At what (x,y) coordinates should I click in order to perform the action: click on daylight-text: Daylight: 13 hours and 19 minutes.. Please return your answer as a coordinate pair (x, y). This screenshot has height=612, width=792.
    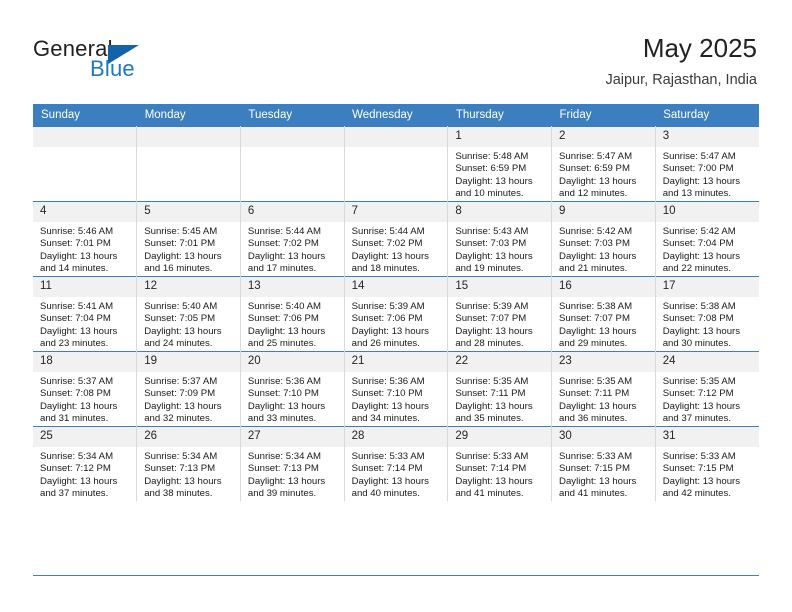
    Looking at the image, I should click on (494, 262).